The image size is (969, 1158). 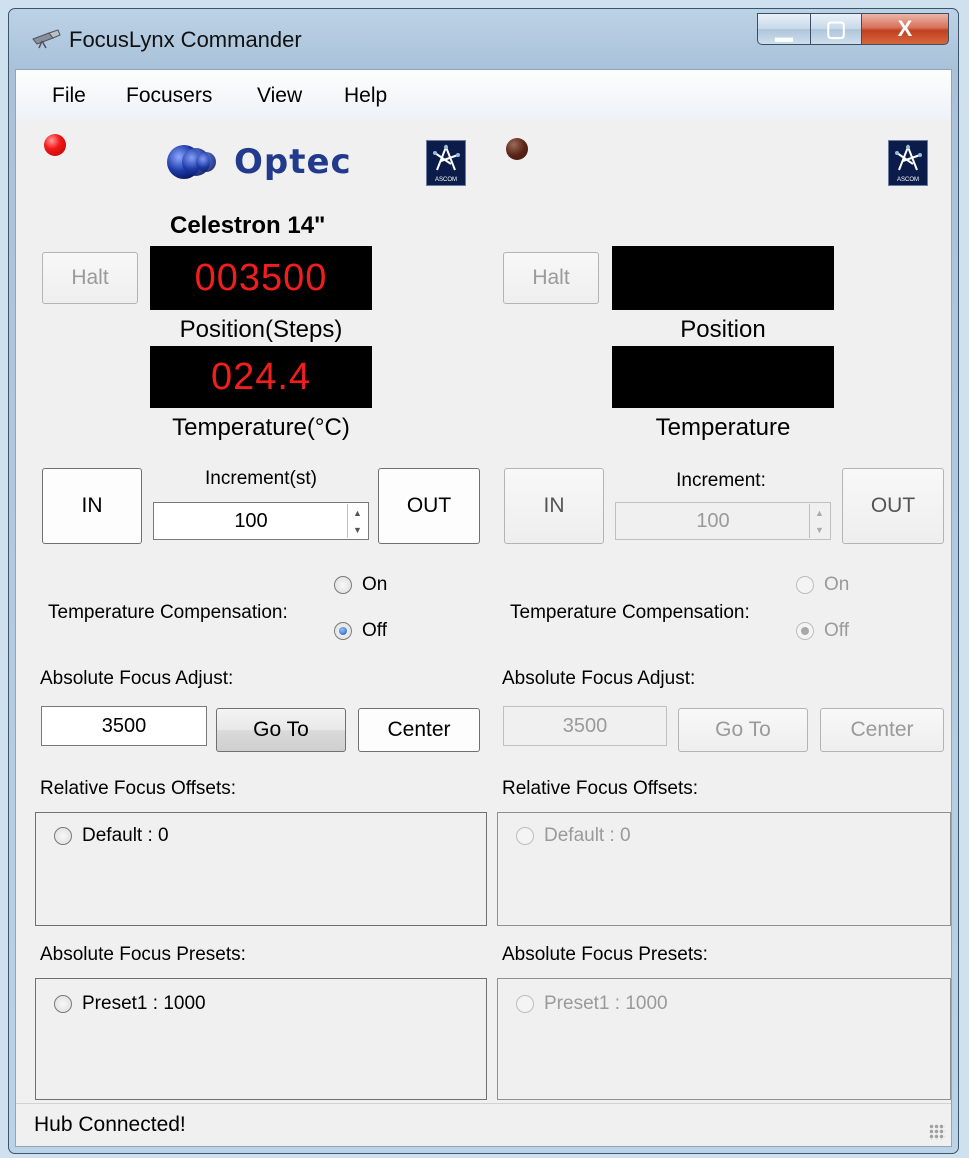 I want to click on focuser2-temp-comp-on-label: On, so click(x=837, y=584).